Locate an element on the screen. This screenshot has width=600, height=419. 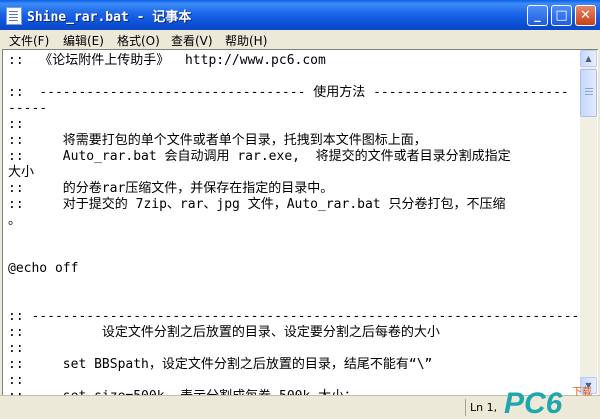
watermark-brand: PC6 is located at coordinates (533, 402).